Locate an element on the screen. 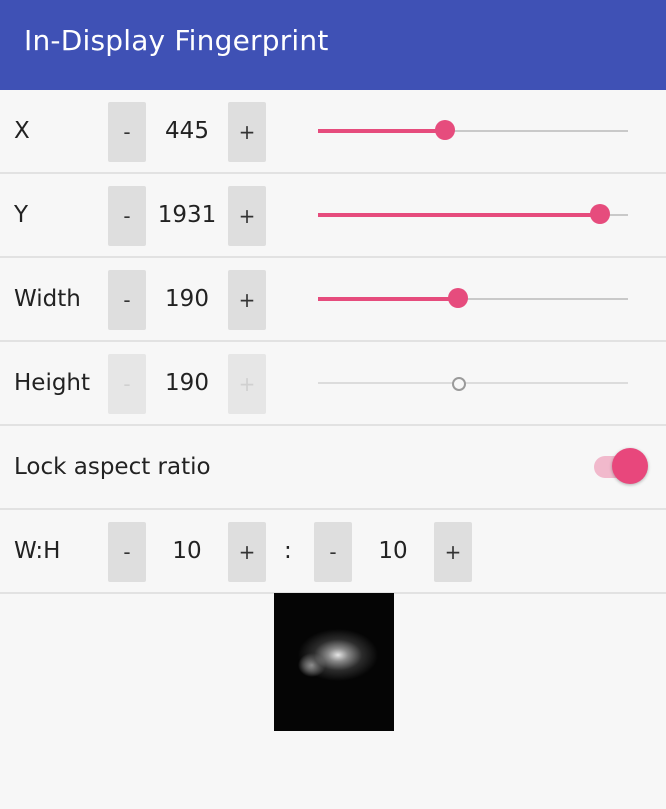  width-decrement-button: - is located at coordinates (127, 300).